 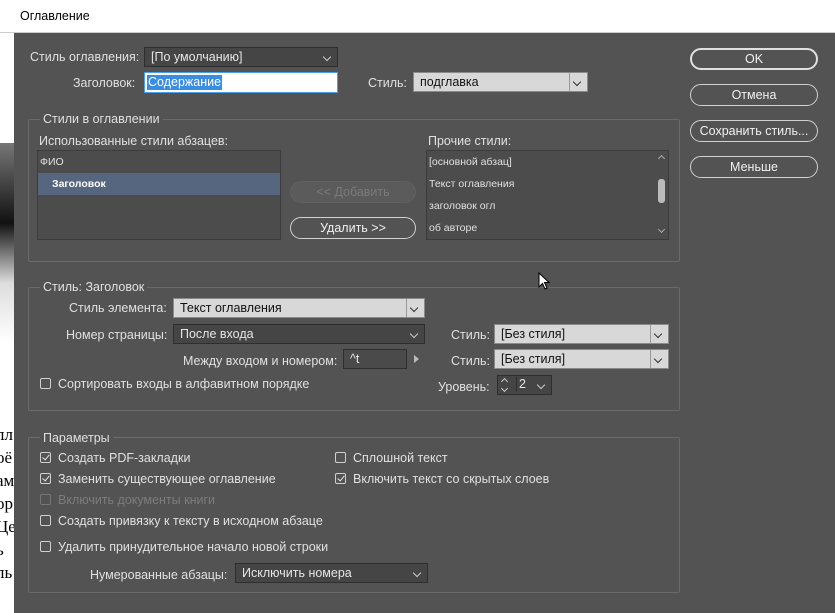 What do you see at coordinates (754, 167) in the screenshot?
I see `fewer-options-button: Меньше` at bounding box center [754, 167].